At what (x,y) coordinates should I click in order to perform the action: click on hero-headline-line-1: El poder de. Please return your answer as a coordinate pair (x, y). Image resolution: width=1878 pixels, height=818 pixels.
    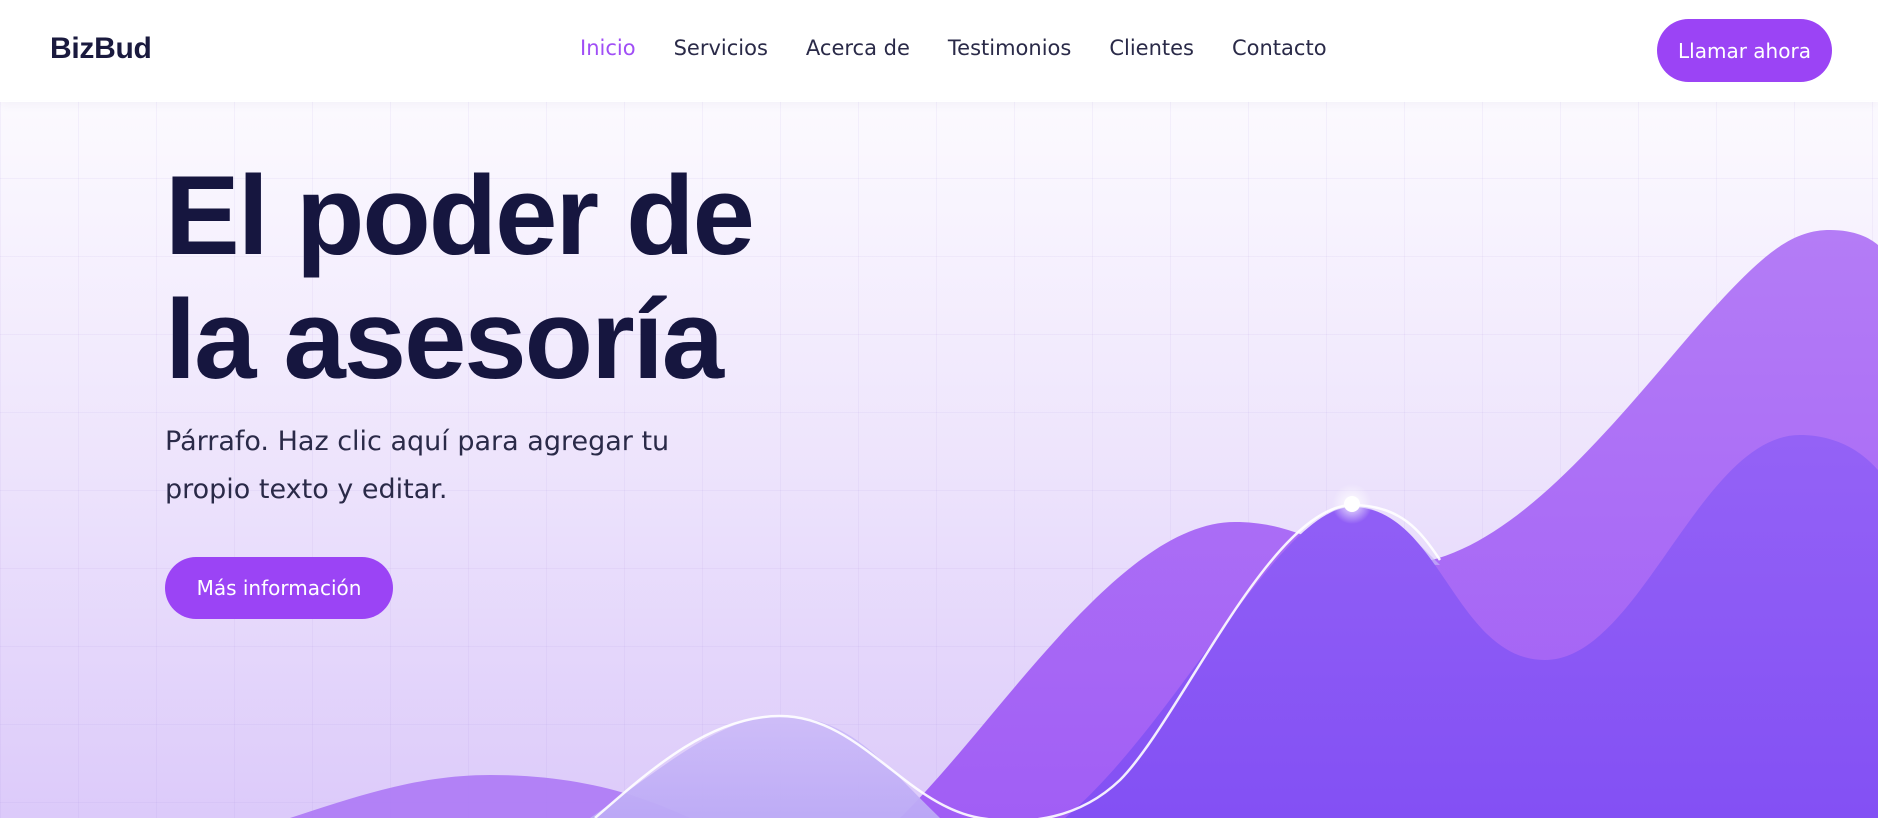
    Looking at the image, I should click on (460, 215).